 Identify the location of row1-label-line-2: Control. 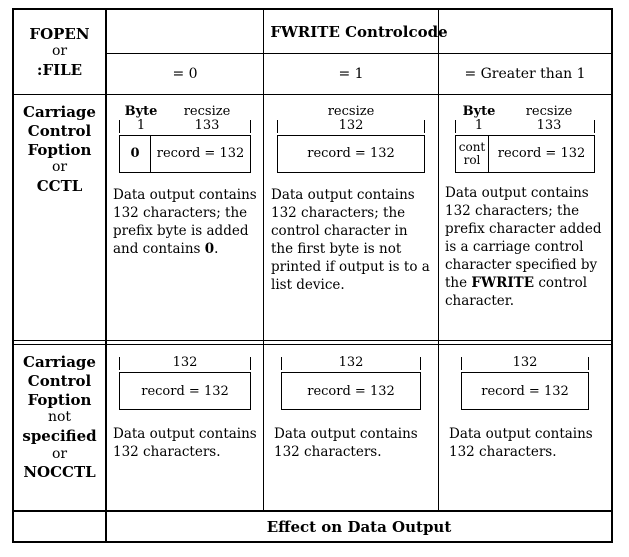
(59, 130).